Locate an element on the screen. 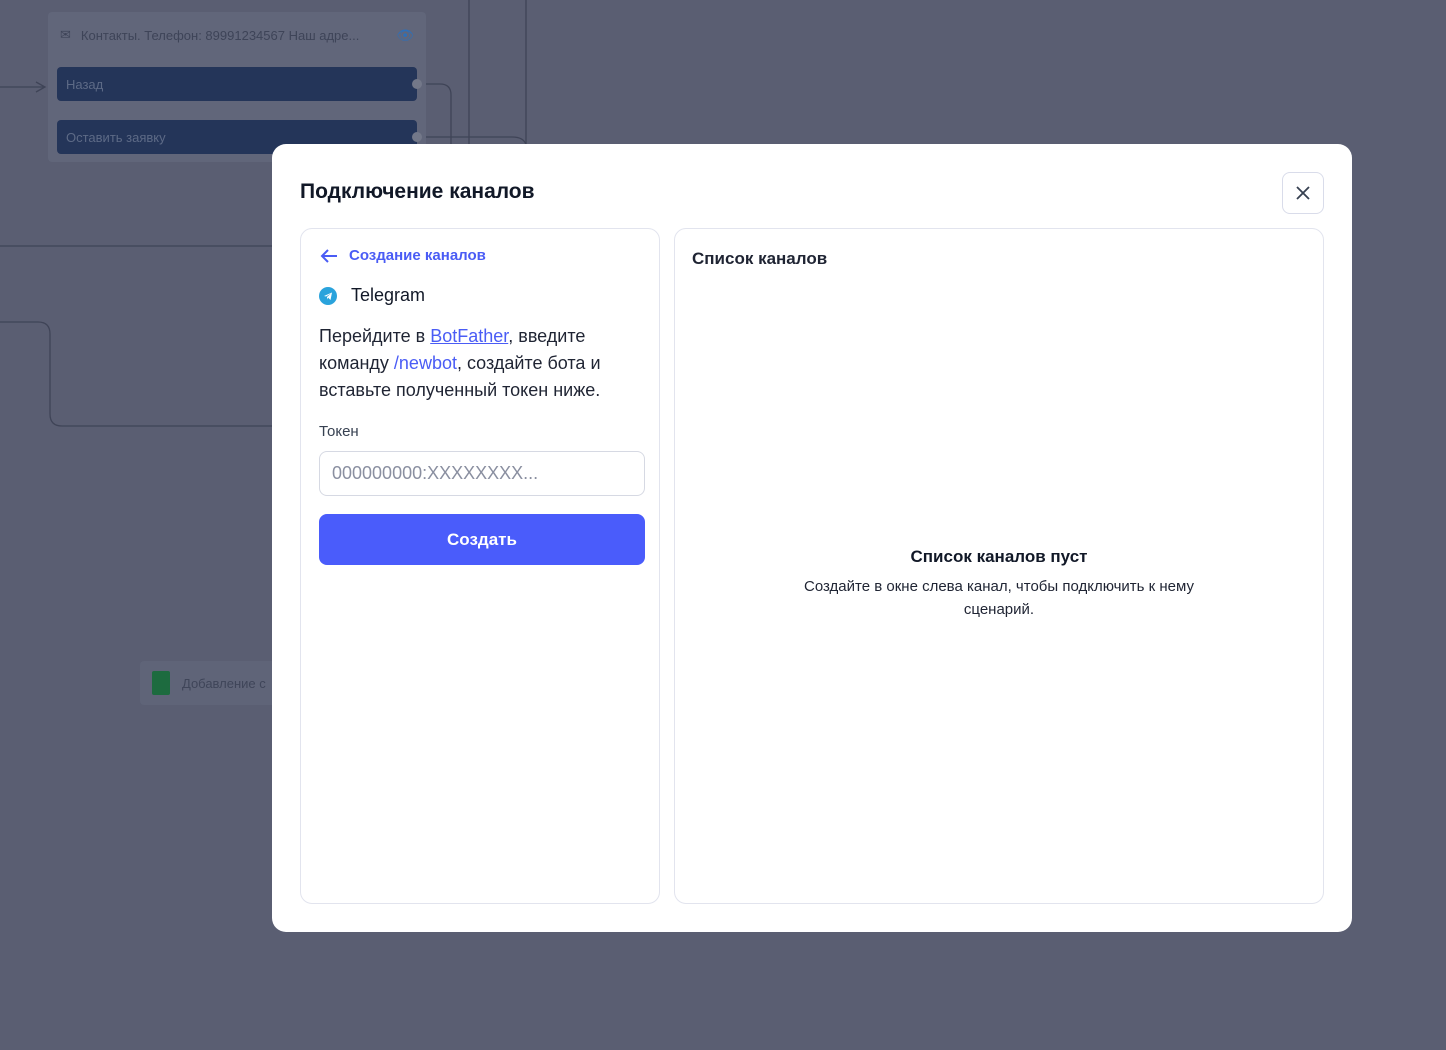 The width and height of the screenshot is (1446, 1050). envelope-icon: ✉ is located at coordinates (65, 34).